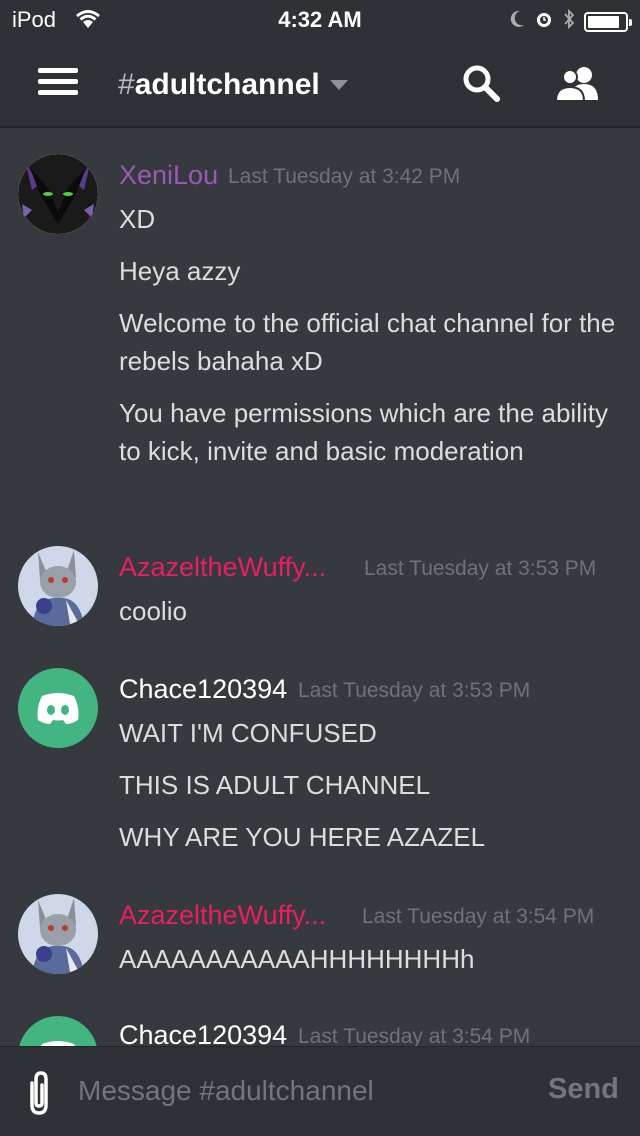  I want to click on status-bar: iPod 4:32 AM, so click(320, 20).